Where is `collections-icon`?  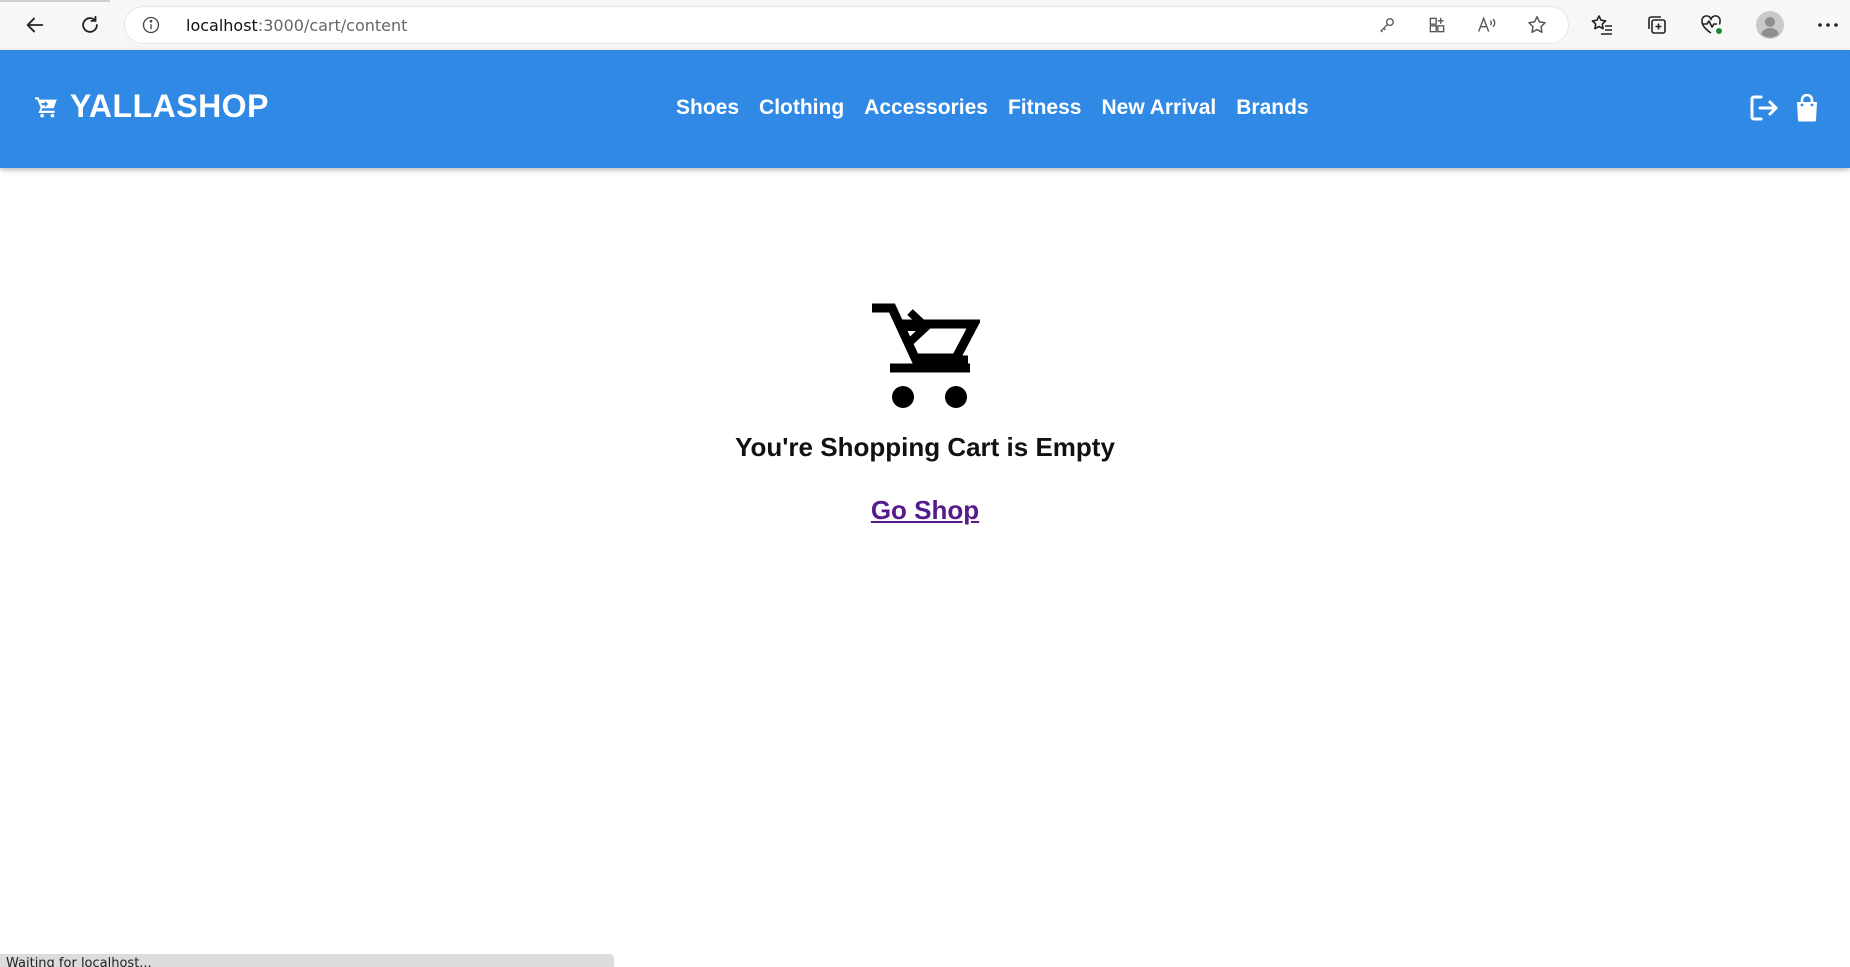 collections-icon is located at coordinates (1657, 25).